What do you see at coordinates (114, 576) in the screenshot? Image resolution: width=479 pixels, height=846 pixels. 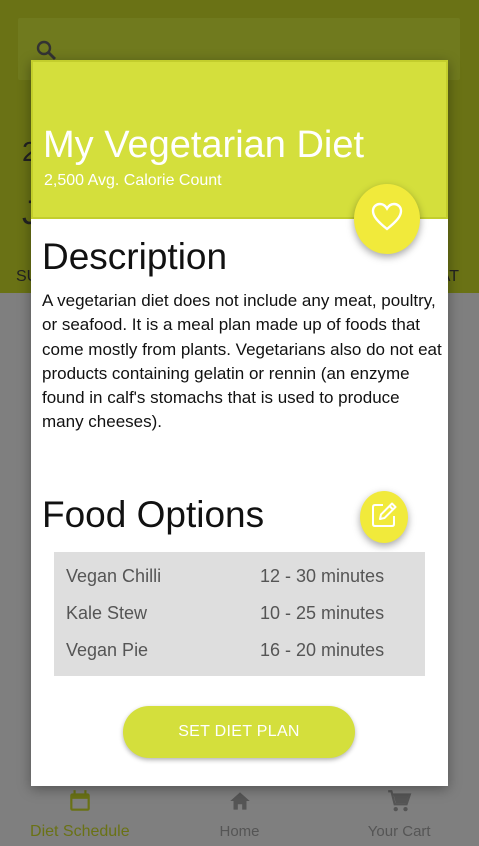 I see `food-name: Vegan Chilli` at bounding box center [114, 576].